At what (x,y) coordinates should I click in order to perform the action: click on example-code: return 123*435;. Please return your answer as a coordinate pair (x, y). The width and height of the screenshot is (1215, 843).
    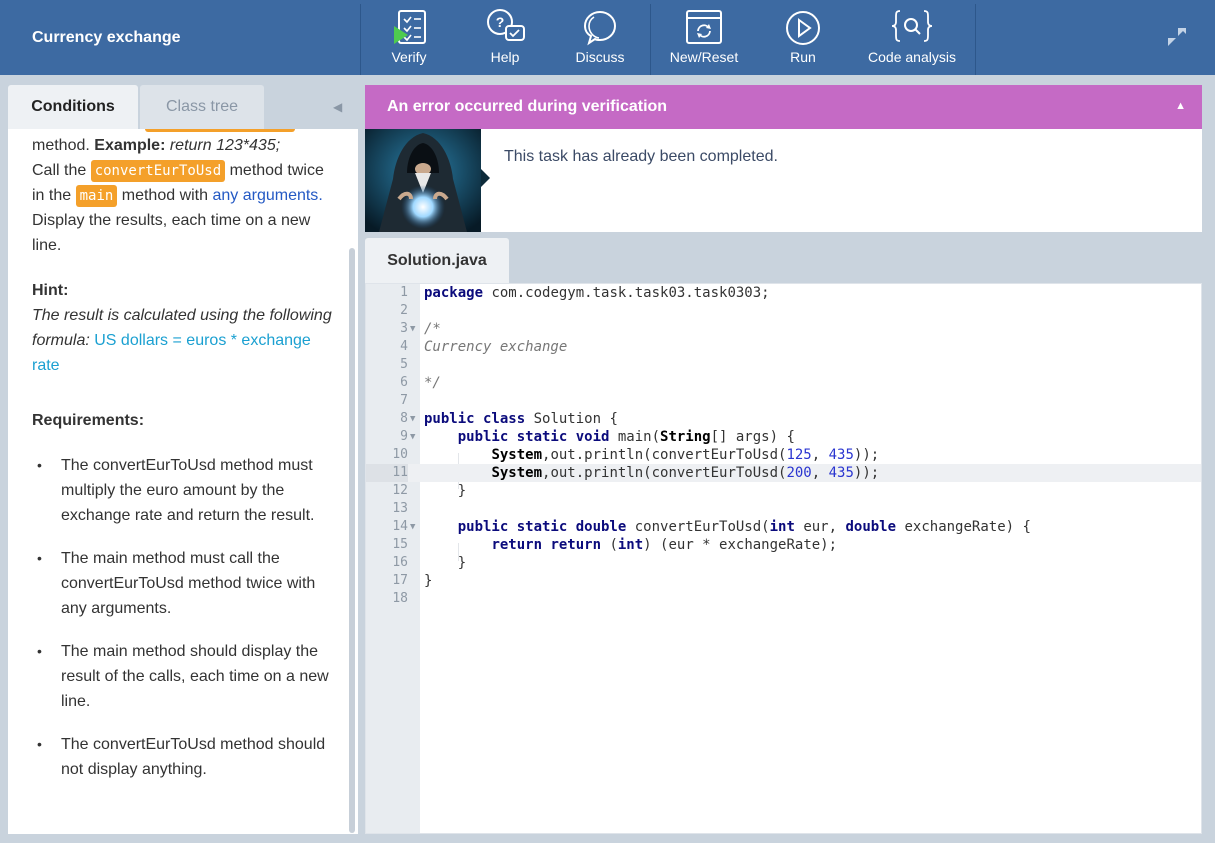
    Looking at the image, I should click on (223, 145).